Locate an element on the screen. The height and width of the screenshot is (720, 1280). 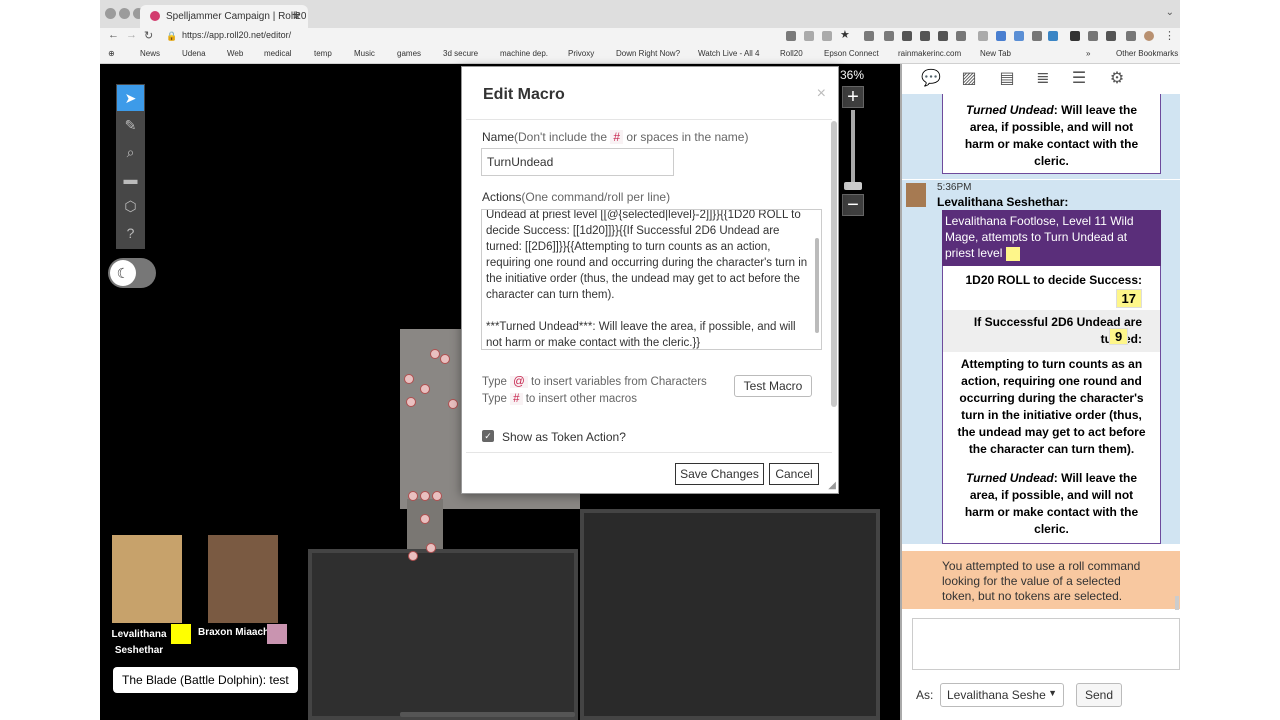
bookmark-star-icon: ★ is located at coordinates (845, 34).